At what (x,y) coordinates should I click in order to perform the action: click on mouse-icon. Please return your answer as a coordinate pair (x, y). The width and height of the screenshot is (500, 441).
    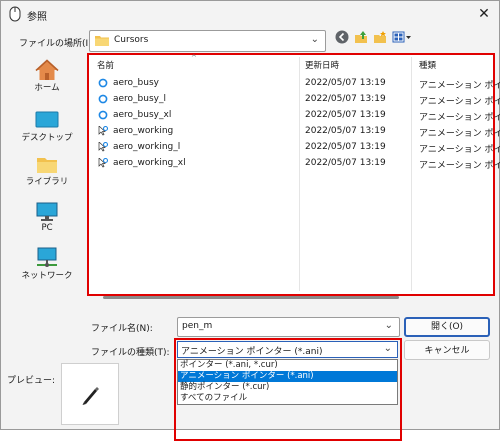
    Looking at the image, I should click on (15, 14).